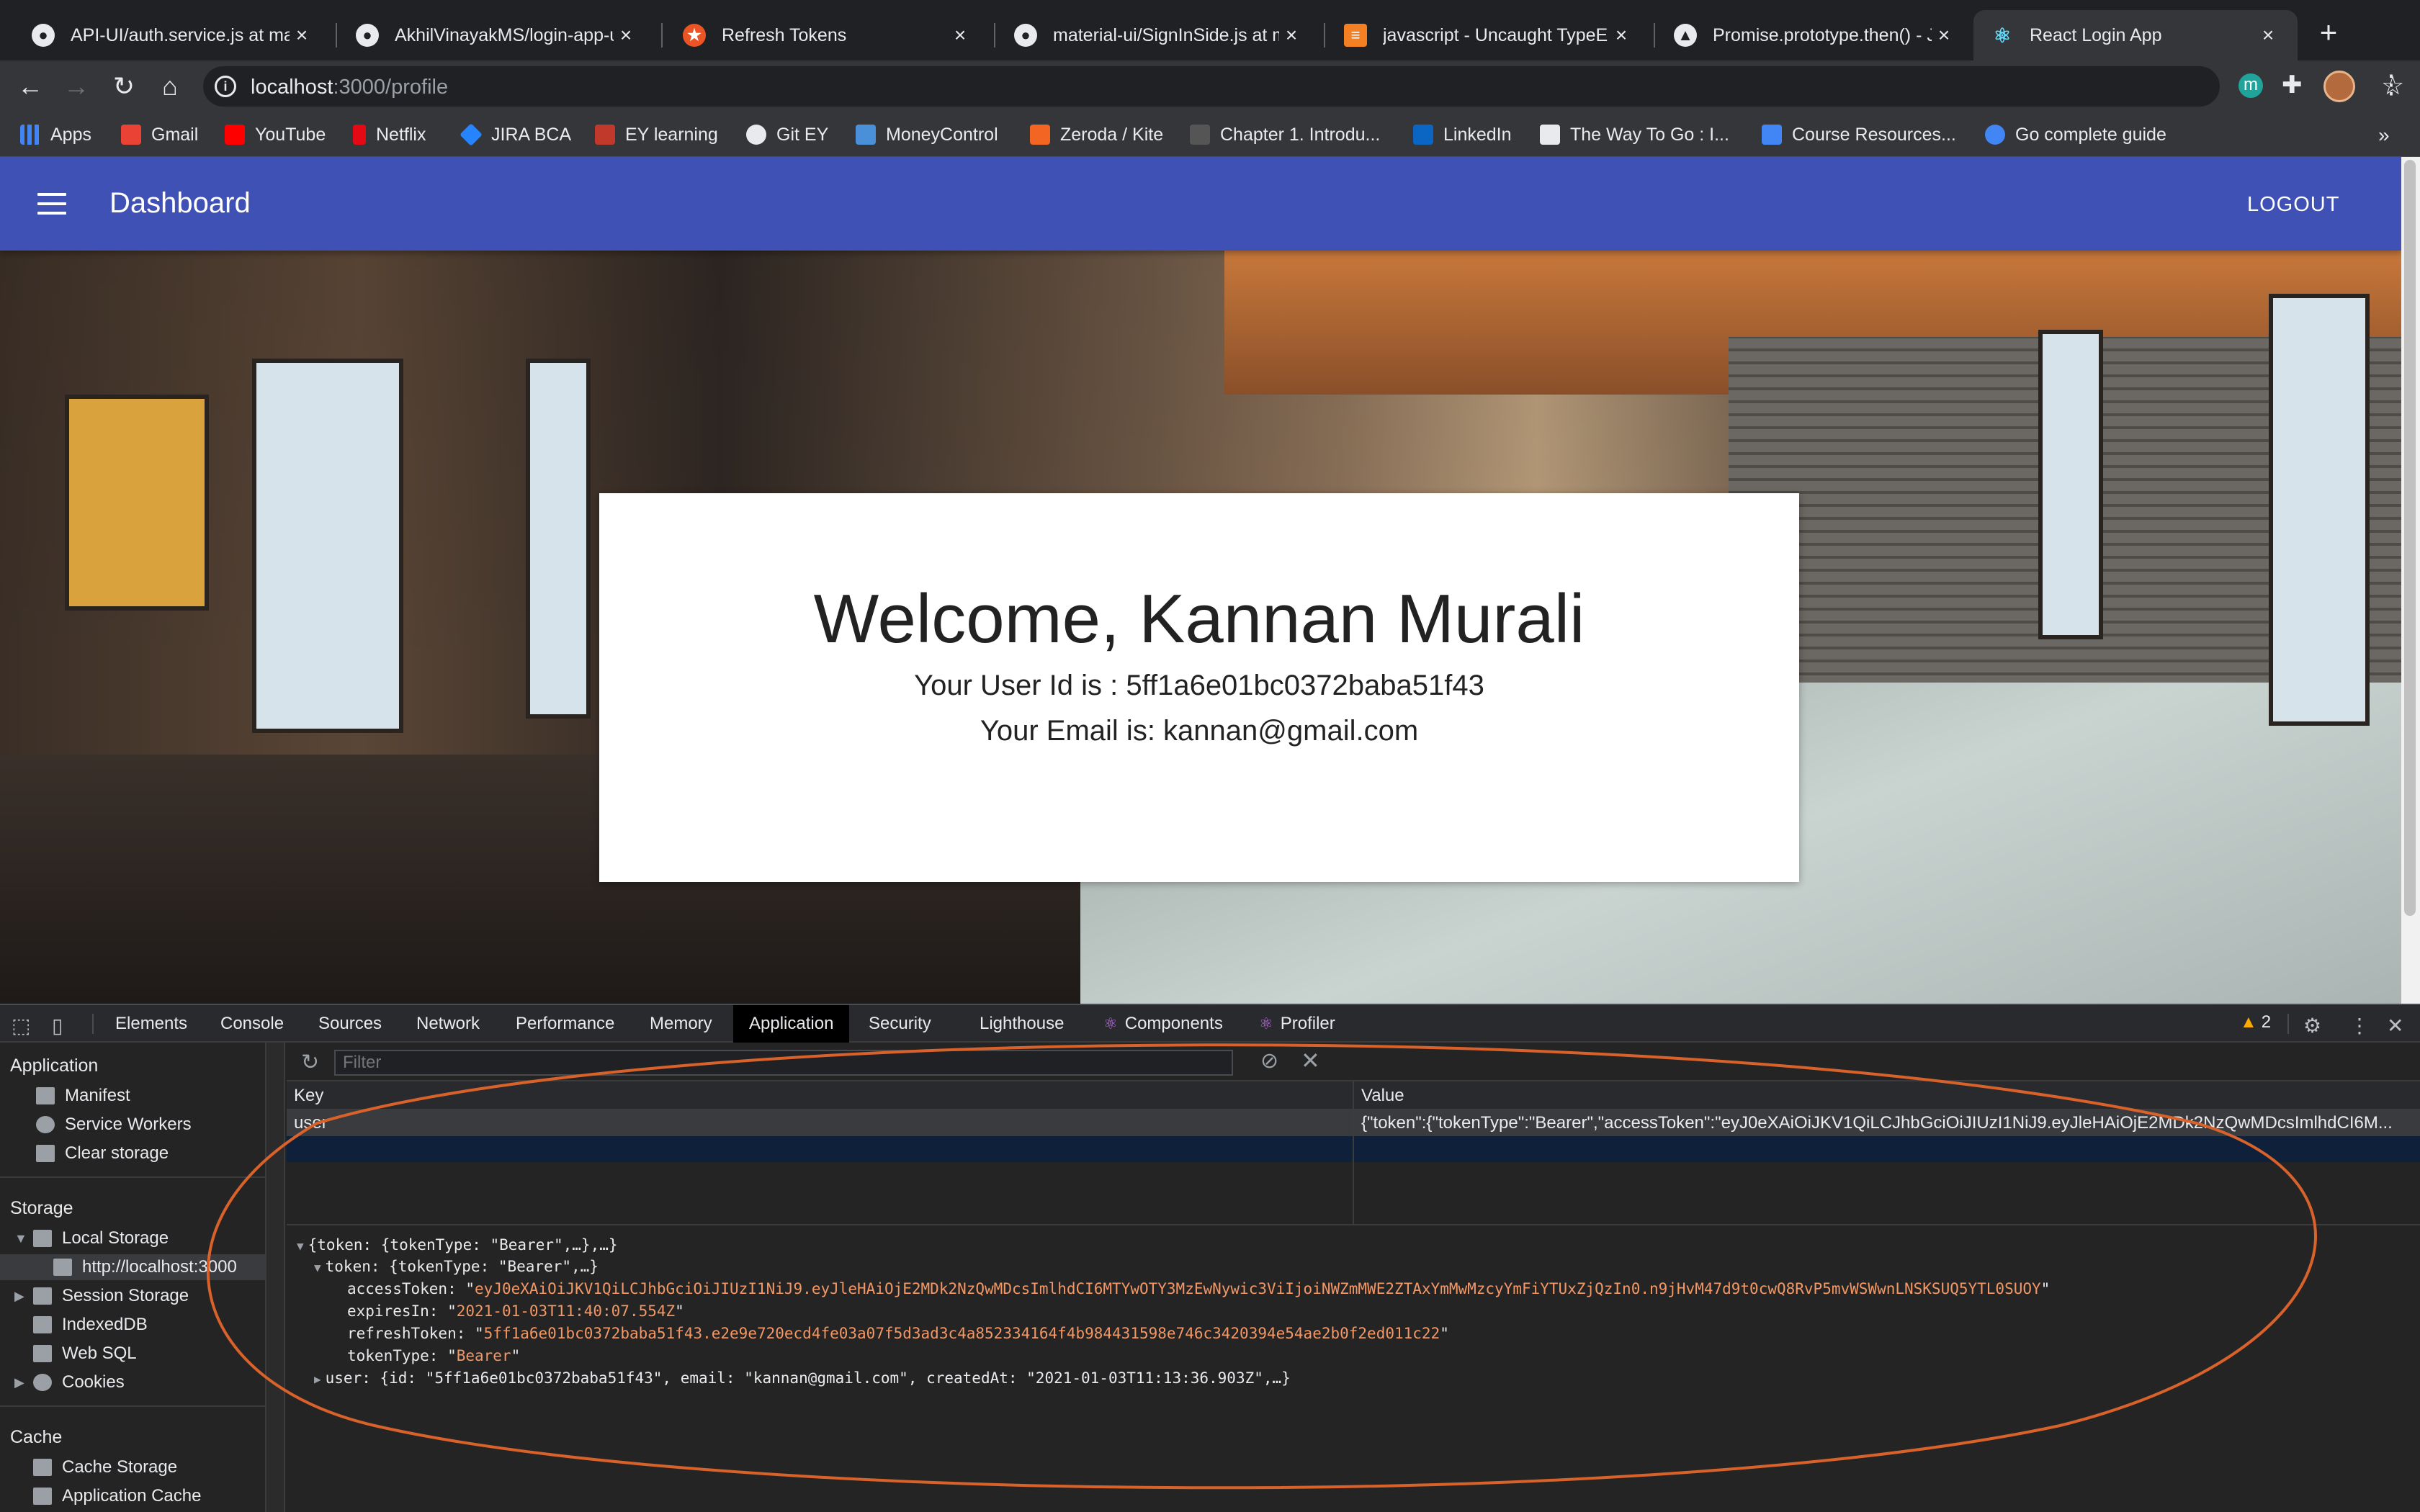 This screenshot has height=1512, width=2420. I want to click on new-tab-button: +, so click(2328, 32).